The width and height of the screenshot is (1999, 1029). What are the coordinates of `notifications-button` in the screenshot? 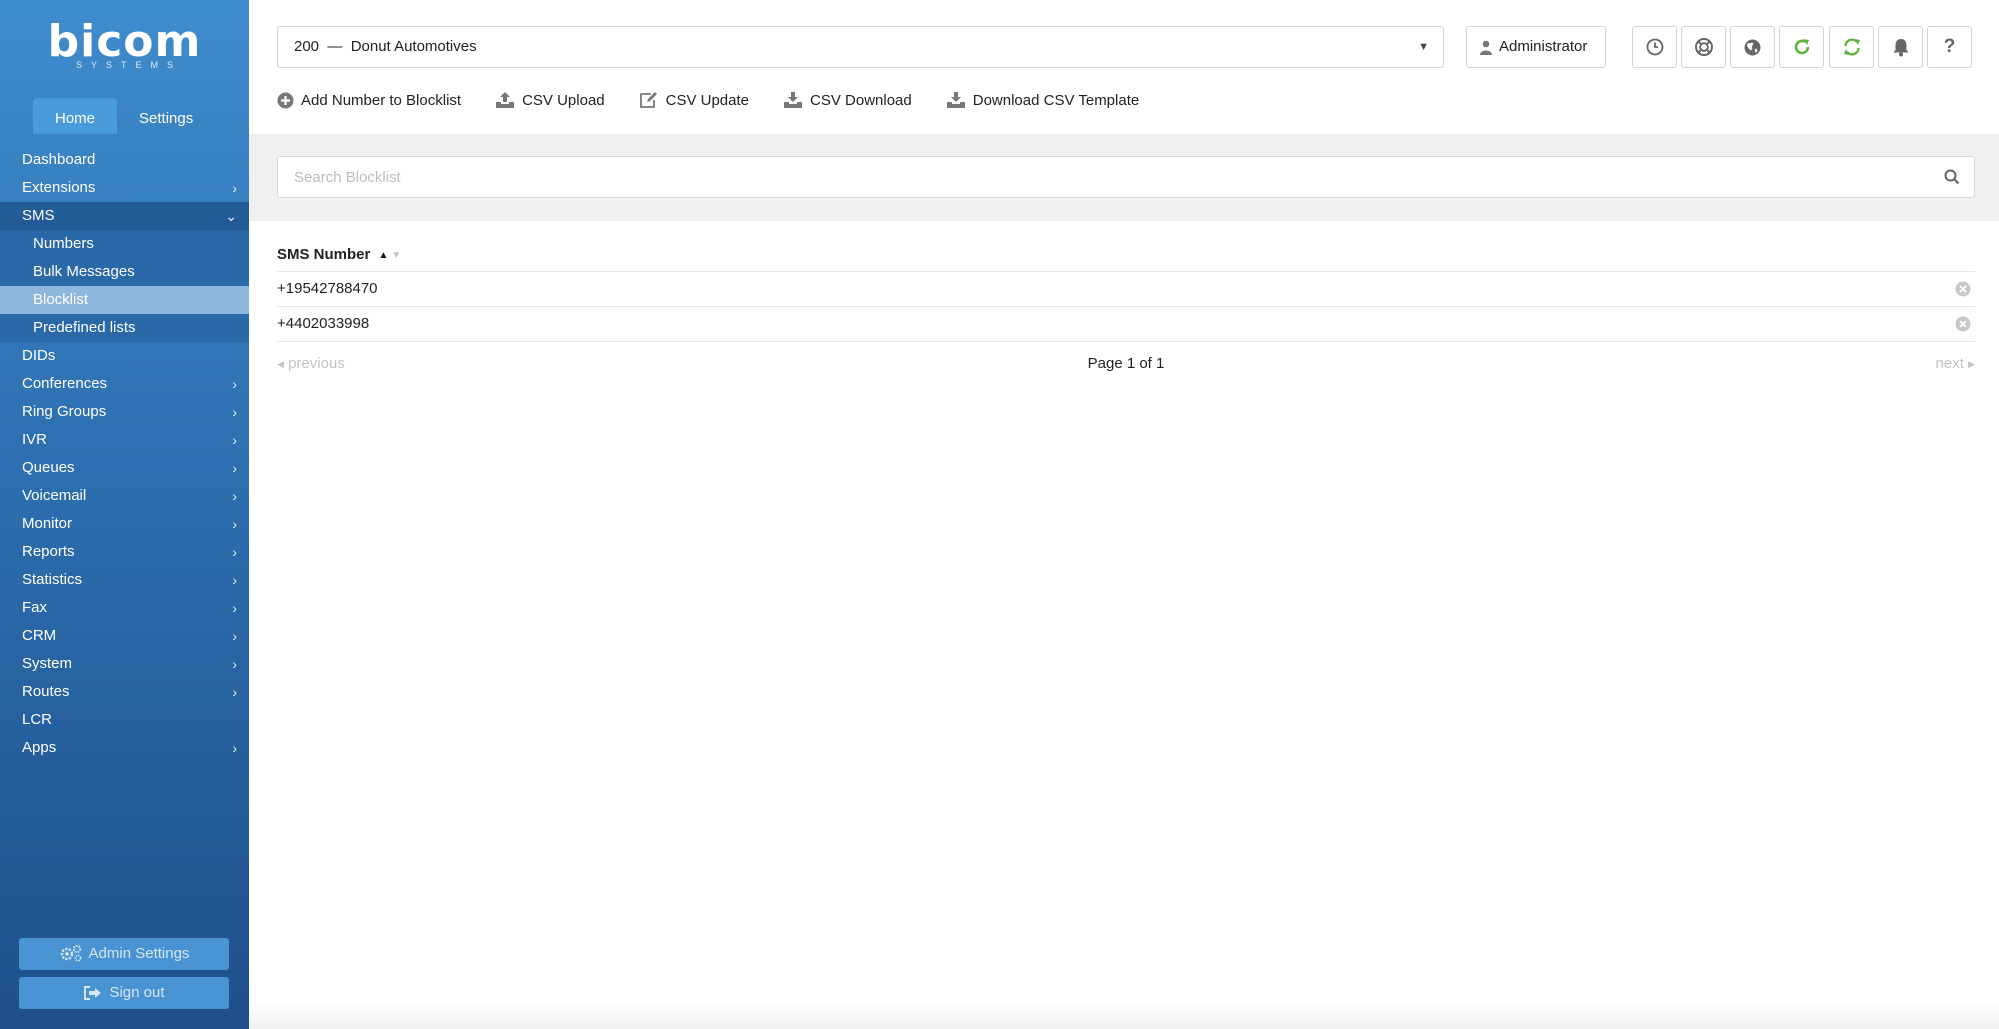 It's located at (1900, 47).